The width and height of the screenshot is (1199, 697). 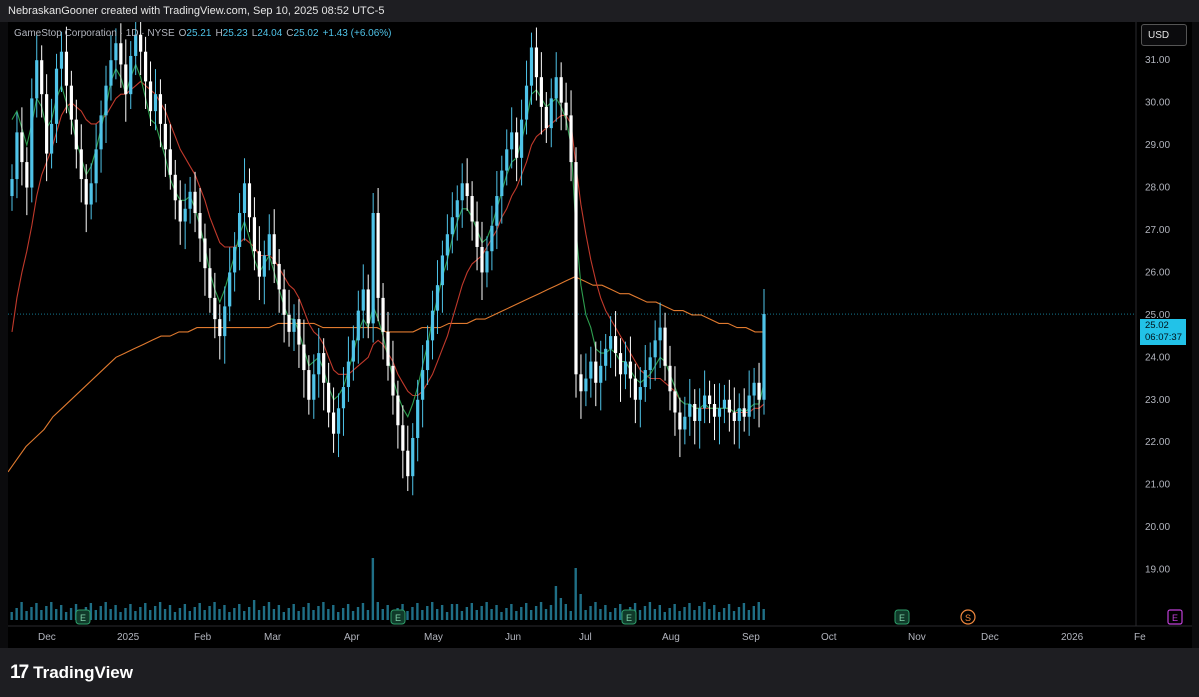 What do you see at coordinates (203, 637) in the screenshot?
I see `x-tick-label: Feb` at bounding box center [203, 637].